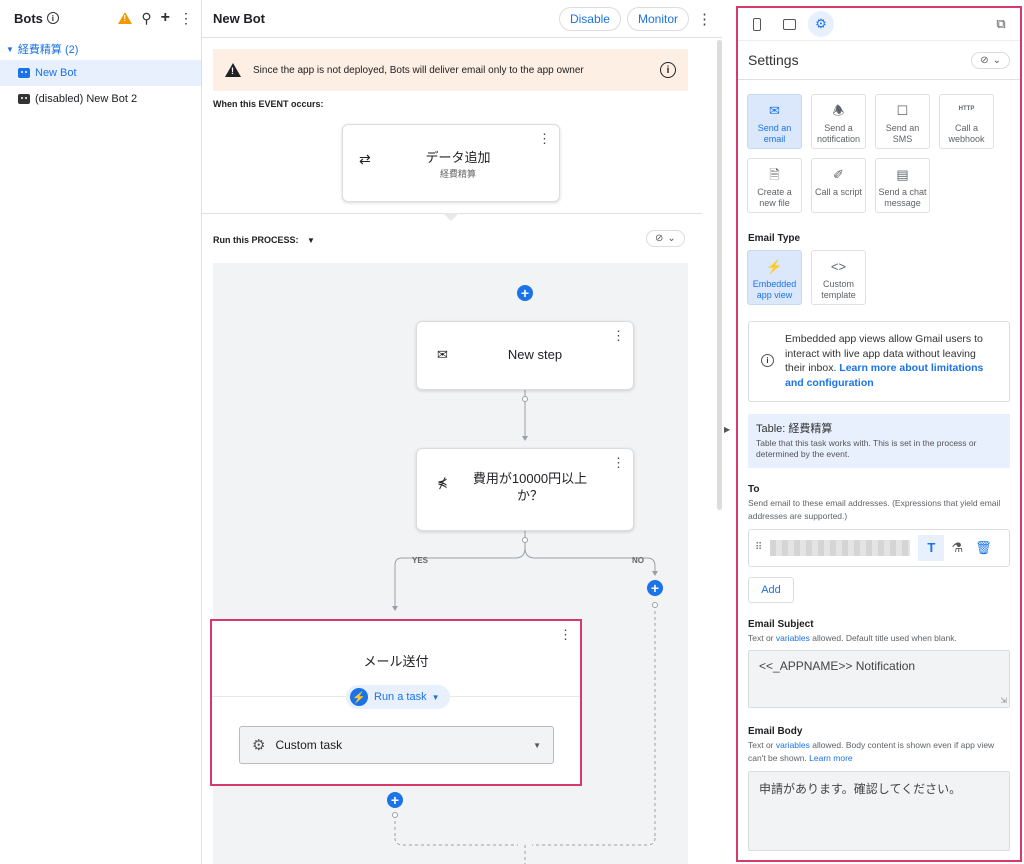  Describe the element at coordinates (810, 428) in the screenshot. I see `table-name: 経費精算` at that location.